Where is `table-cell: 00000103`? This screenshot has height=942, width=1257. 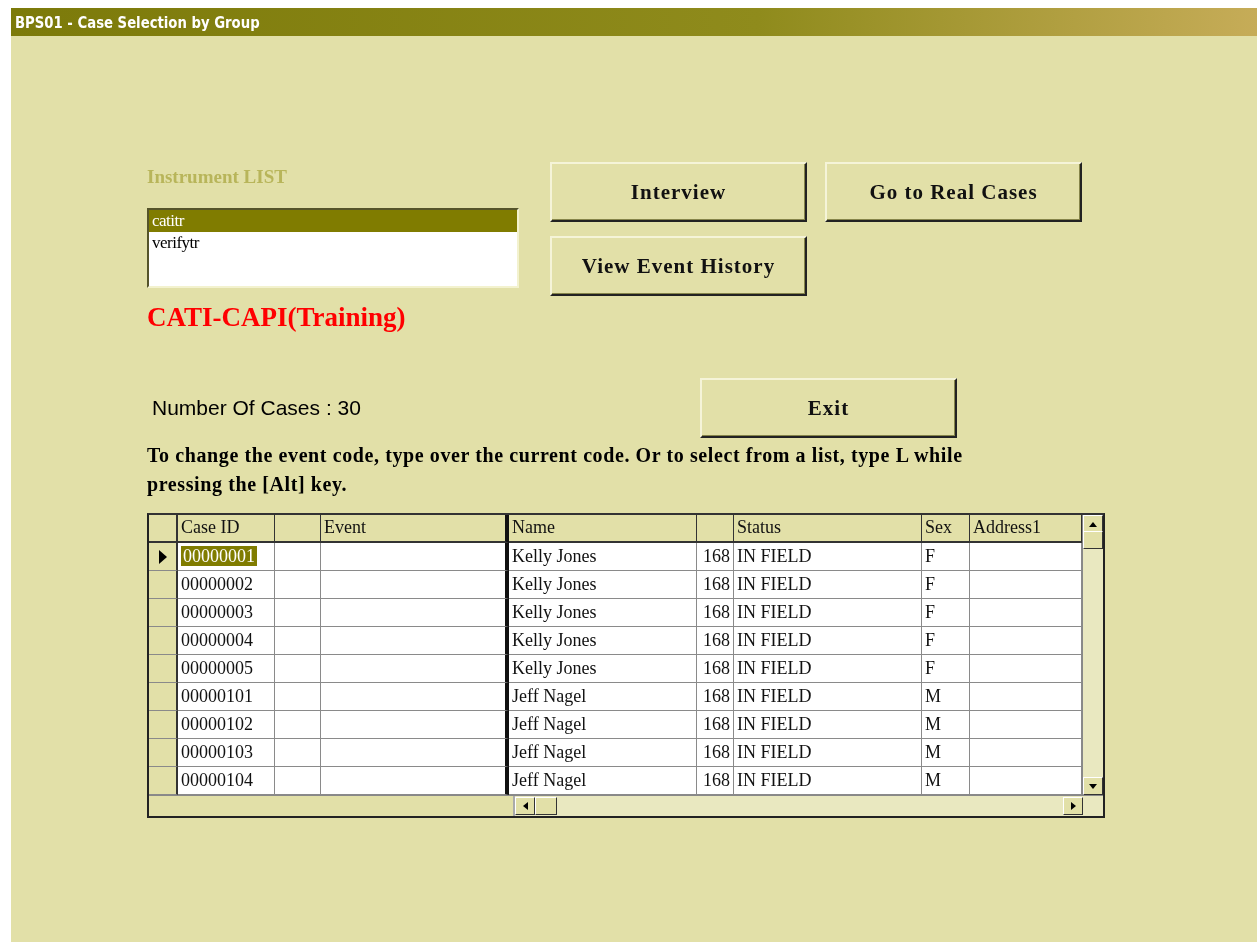 table-cell: 00000103 is located at coordinates (226, 753).